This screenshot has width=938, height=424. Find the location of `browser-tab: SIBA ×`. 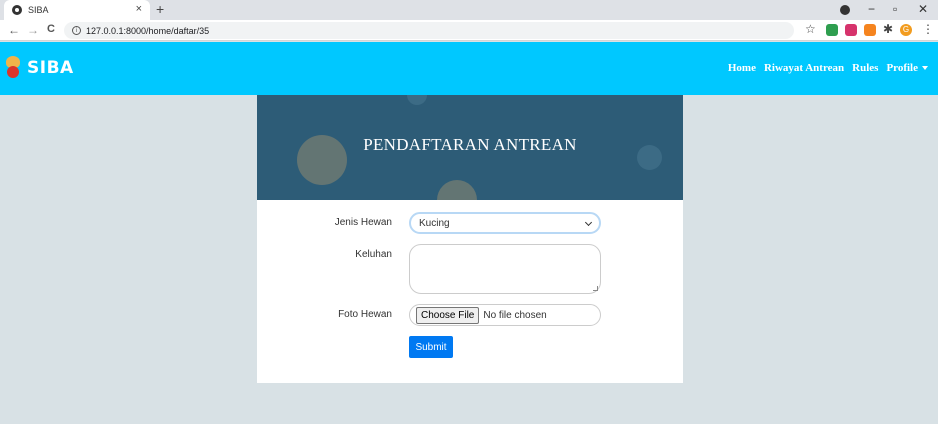

browser-tab: SIBA × is located at coordinates (77, 10).